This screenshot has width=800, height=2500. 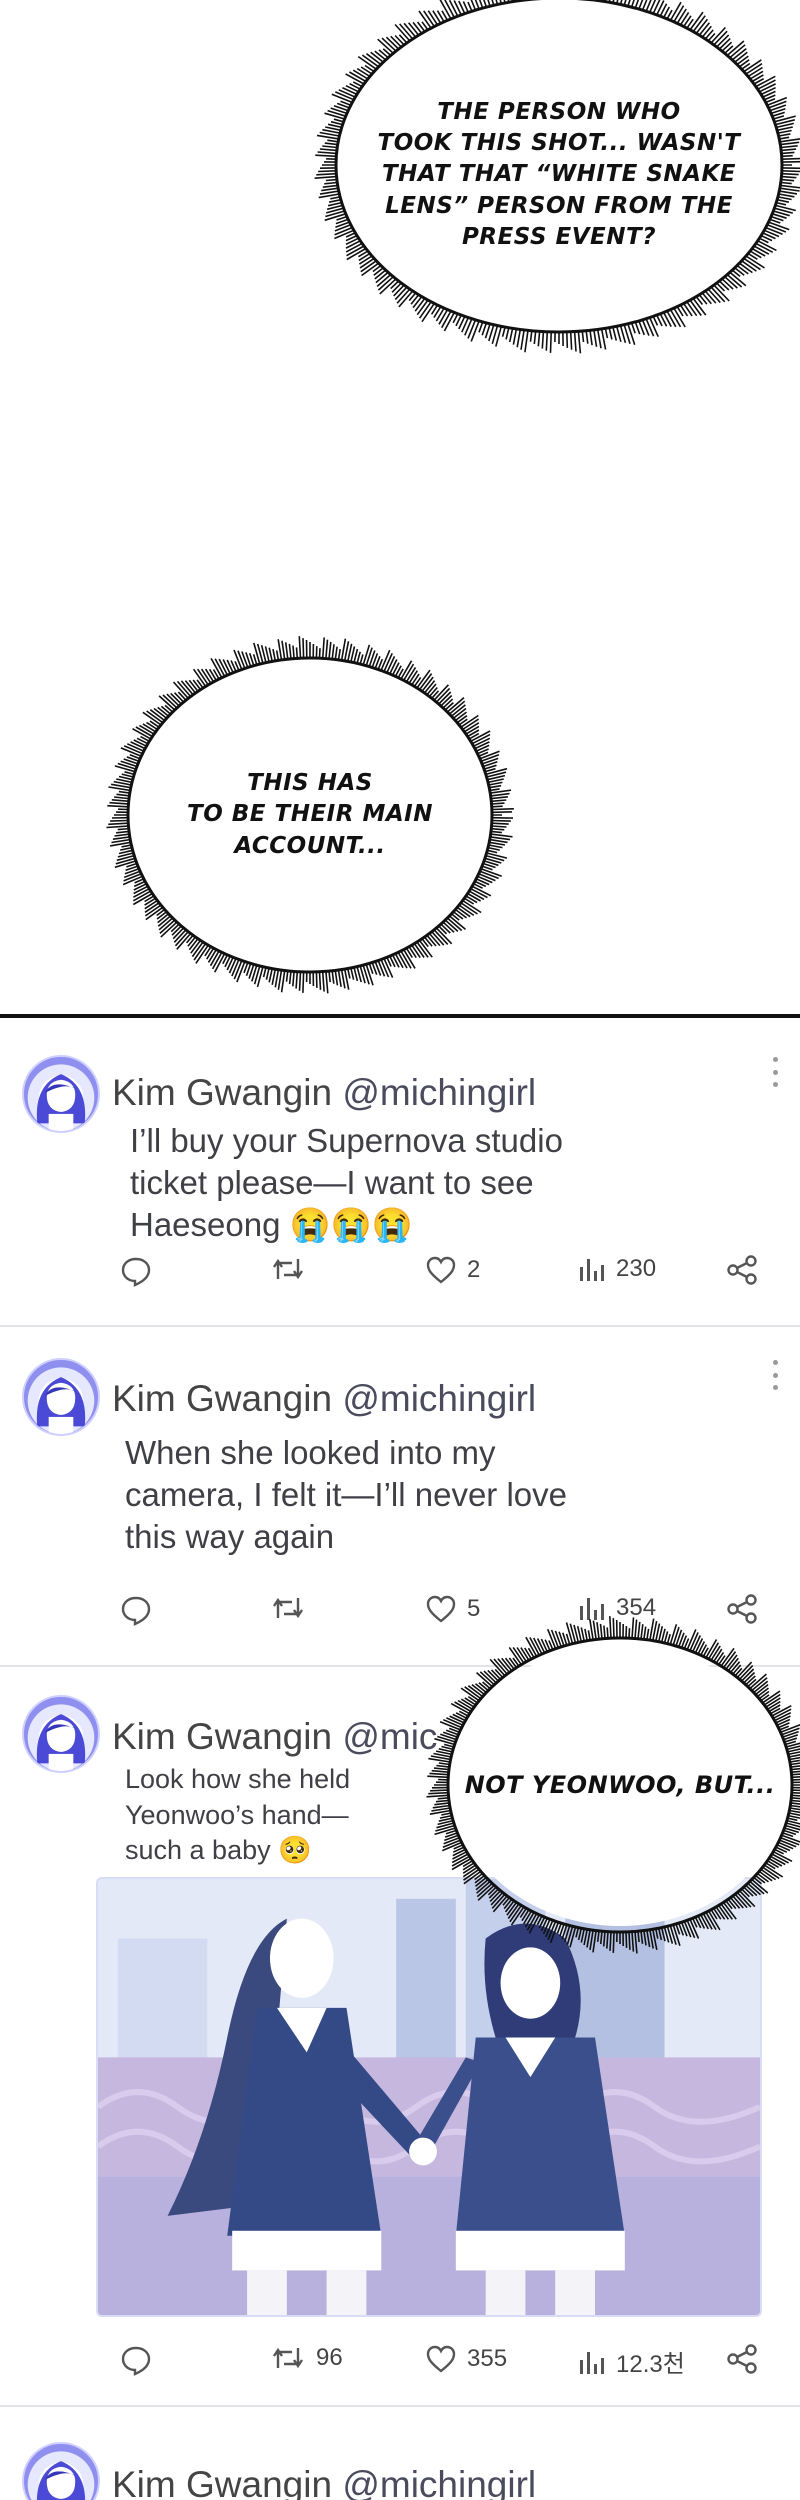 I want to click on post-text-line: camera, I felt it—I’ll never love, so click(x=346, y=1495).